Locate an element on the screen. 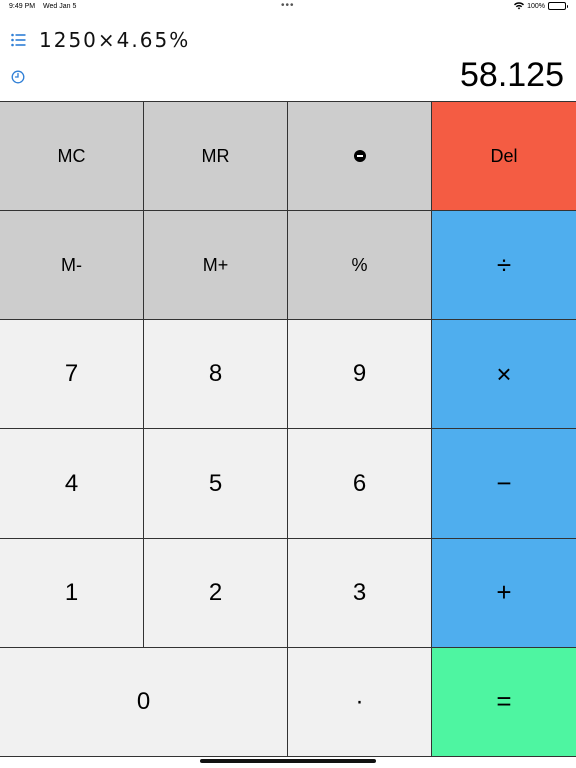  digit-5-button: 5 is located at coordinates (216, 484).